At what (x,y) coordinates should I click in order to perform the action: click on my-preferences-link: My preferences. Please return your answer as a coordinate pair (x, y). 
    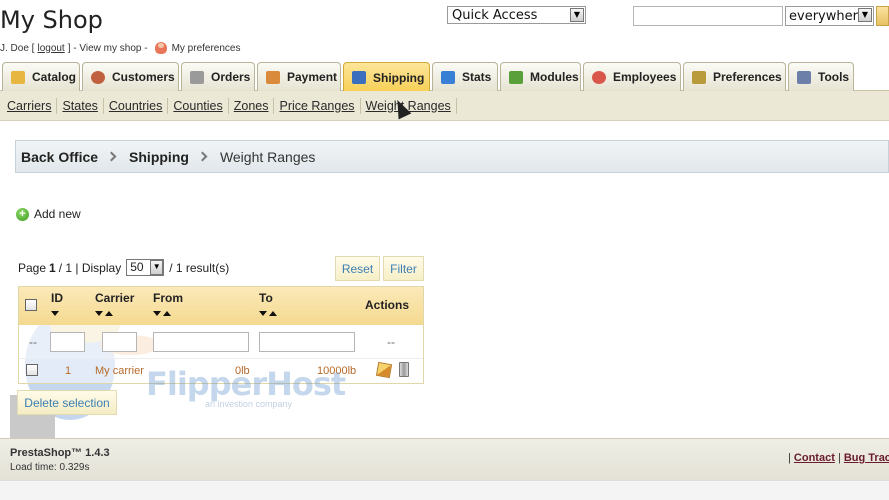
    Looking at the image, I should click on (206, 48).